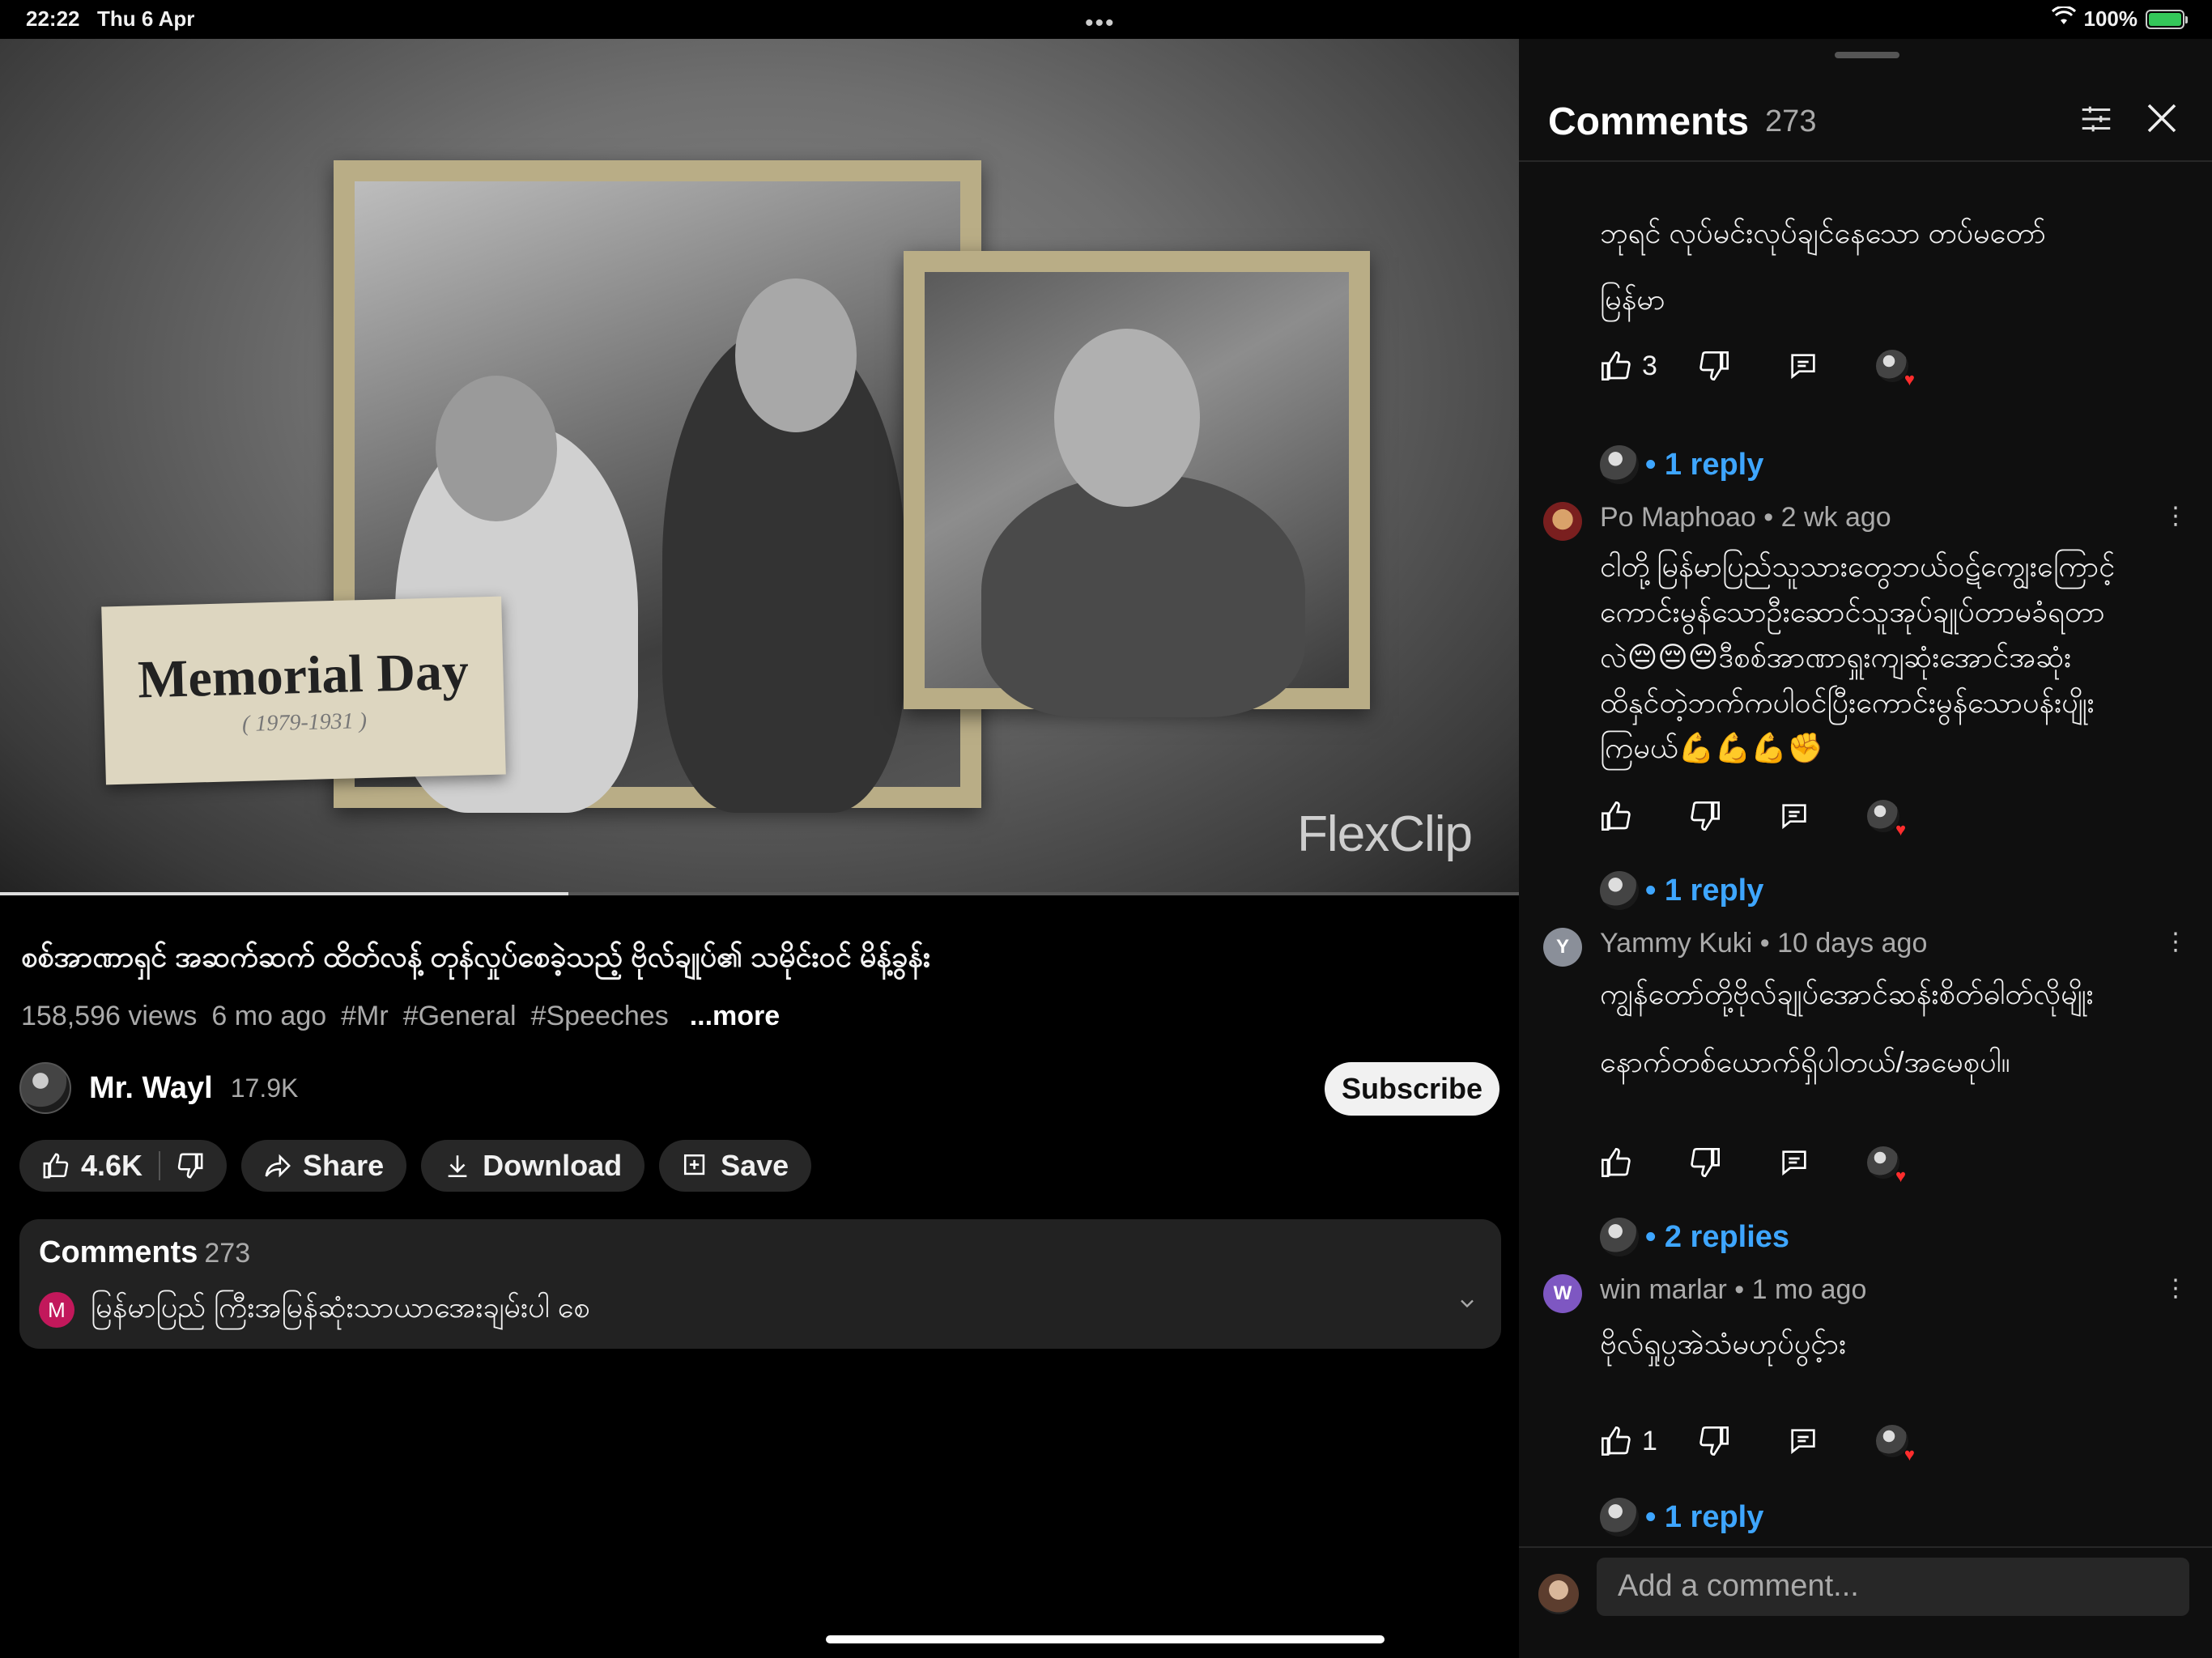  I want to click on chevron-down-icon, so click(1467, 1303).